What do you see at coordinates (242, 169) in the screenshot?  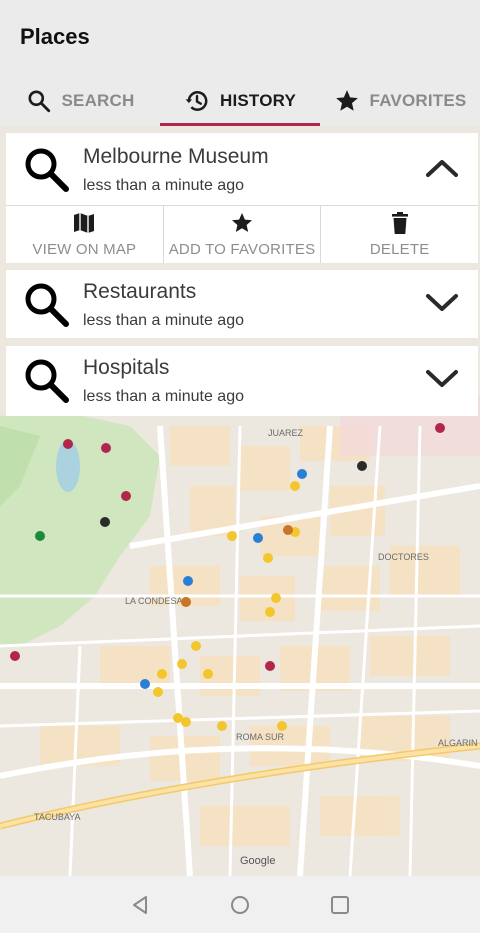 I see `history-item: Melbourne Museum less than a minute ago` at bounding box center [242, 169].